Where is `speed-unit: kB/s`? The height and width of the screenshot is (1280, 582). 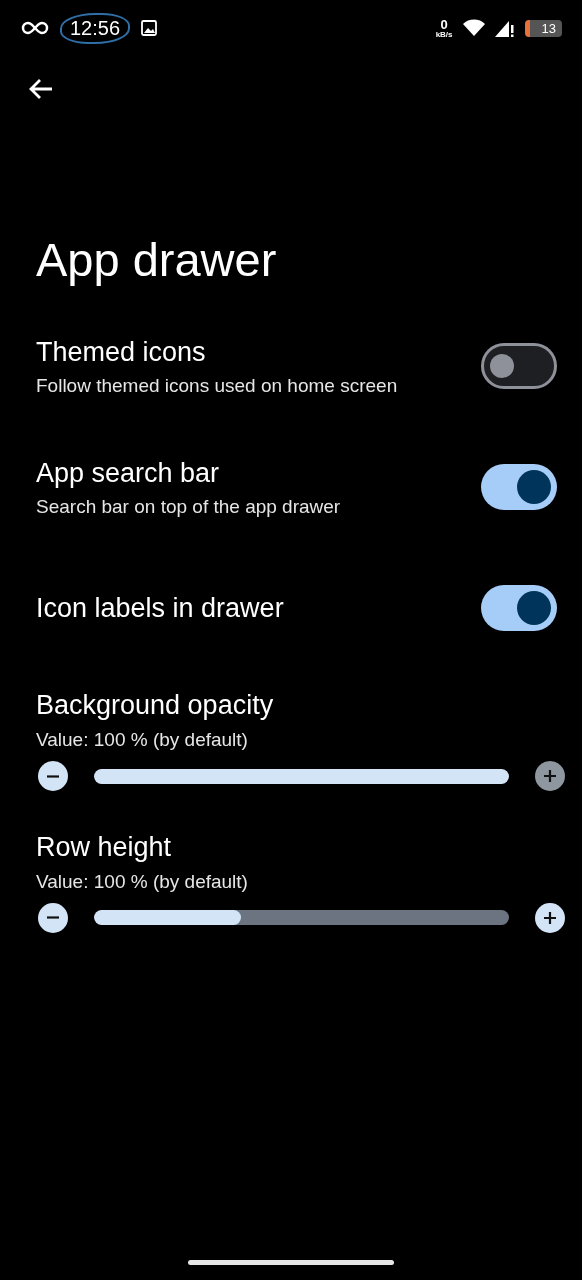 speed-unit: kB/s is located at coordinates (444, 34).